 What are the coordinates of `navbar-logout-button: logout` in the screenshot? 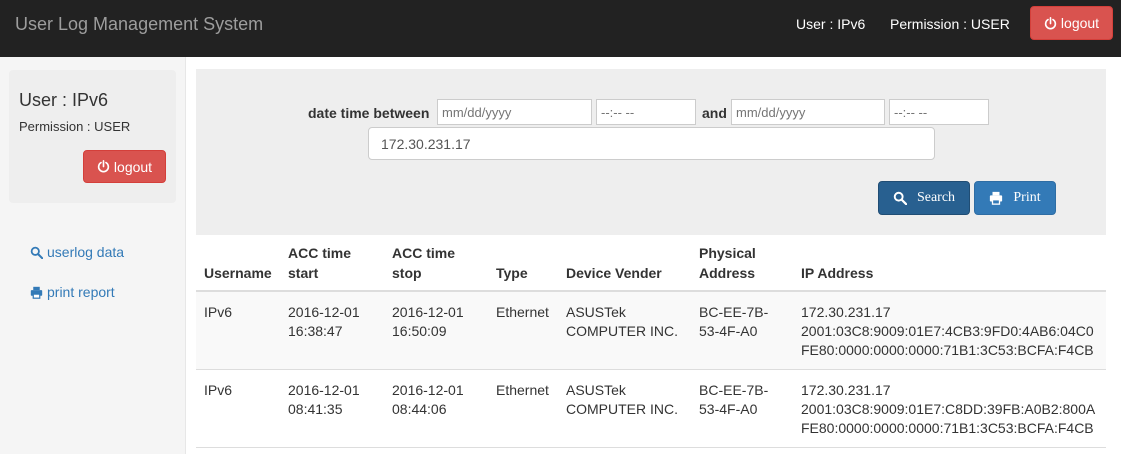 It's located at (1071, 23).